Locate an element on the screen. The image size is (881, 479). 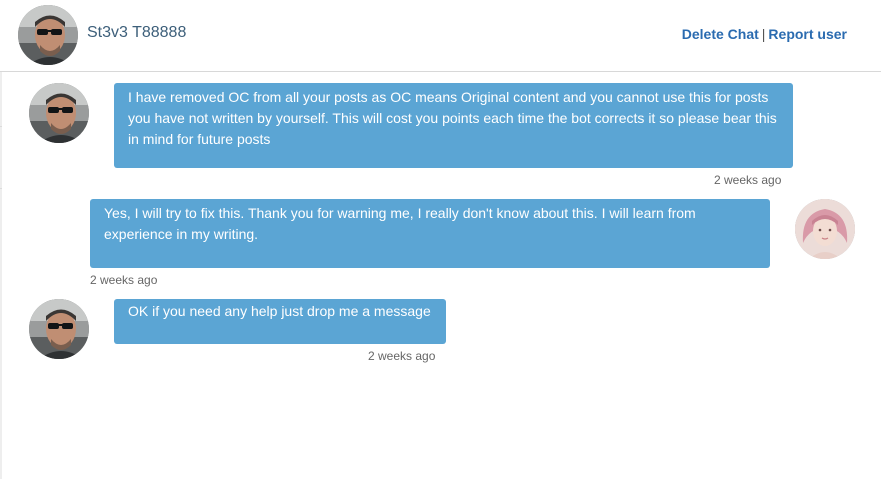
avatar-woman-pink-hair-icon is located at coordinates (825, 229).